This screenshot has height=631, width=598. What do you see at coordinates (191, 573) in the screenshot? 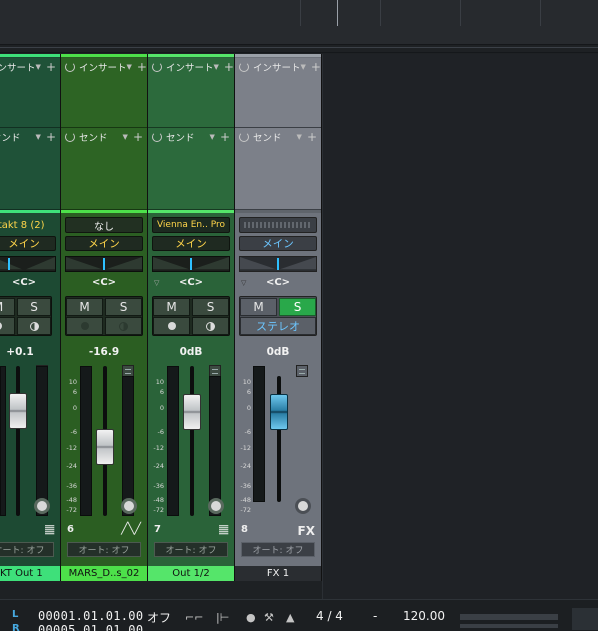
I see `channel-name: Out 1/2` at bounding box center [191, 573].